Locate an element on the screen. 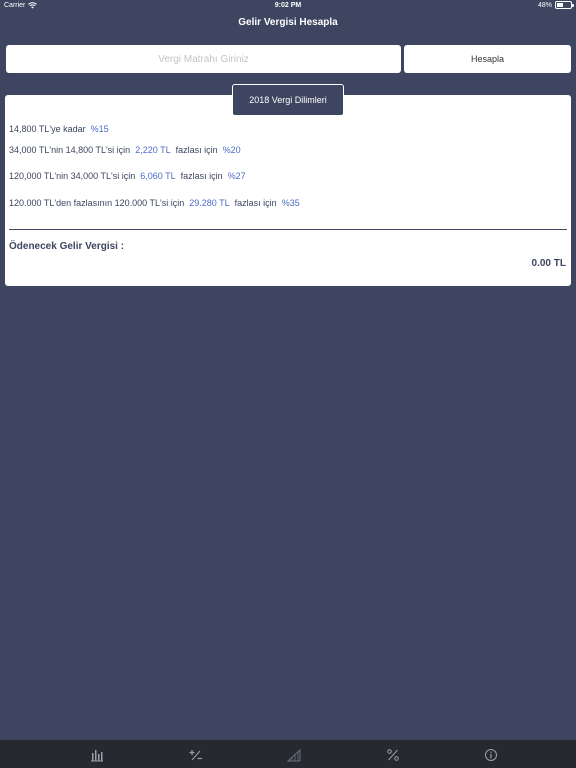 This screenshot has height=768, width=576. calculate-button: Hesapla is located at coordinates (487, 59).